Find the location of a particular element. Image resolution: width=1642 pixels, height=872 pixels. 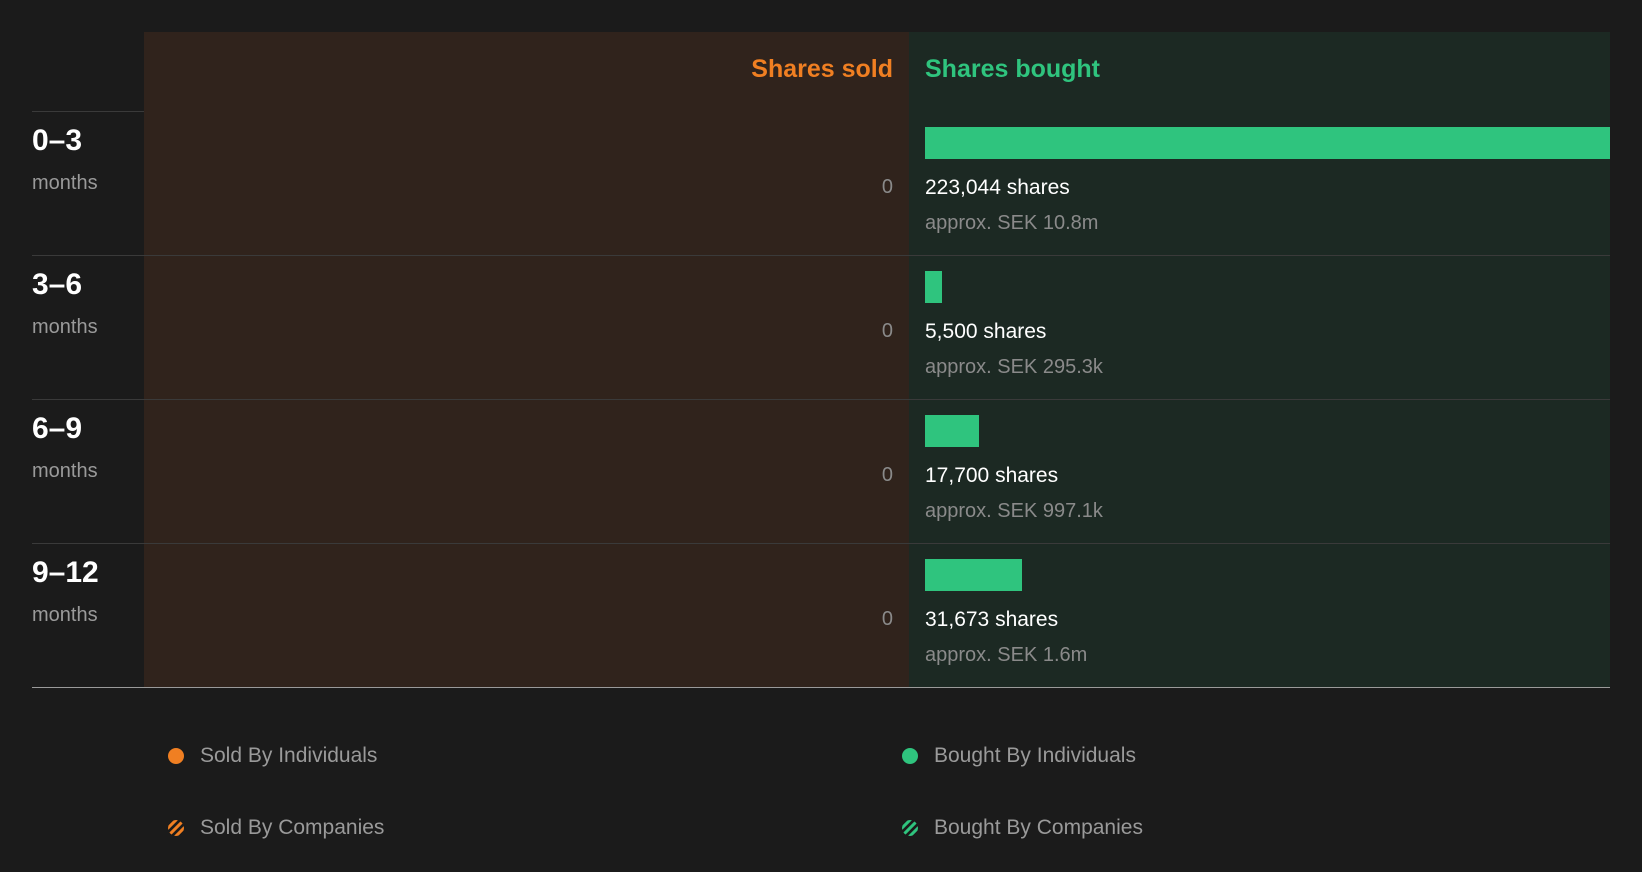

bought-approx-value: approx. SEK 1.6m is located at coordinates (1006, 655).